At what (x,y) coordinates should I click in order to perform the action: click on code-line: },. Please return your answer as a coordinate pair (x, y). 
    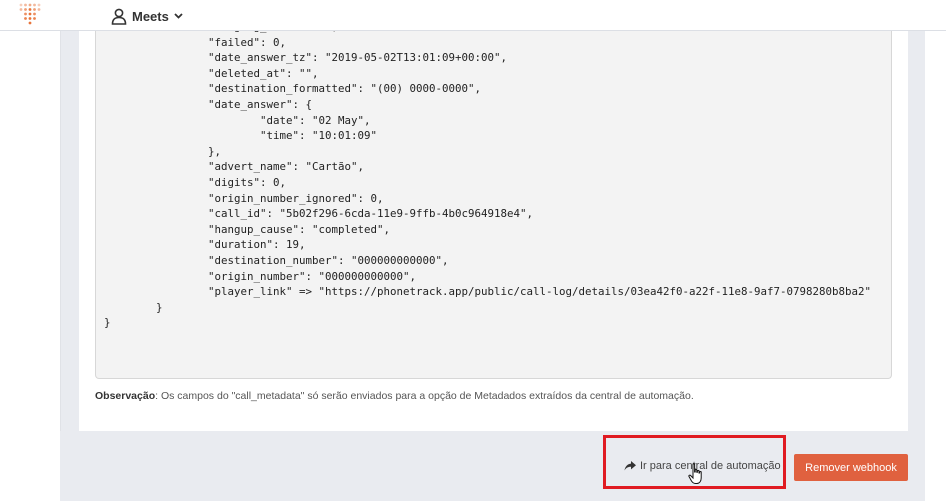
    Looking at the image, I should click on (163, 151).